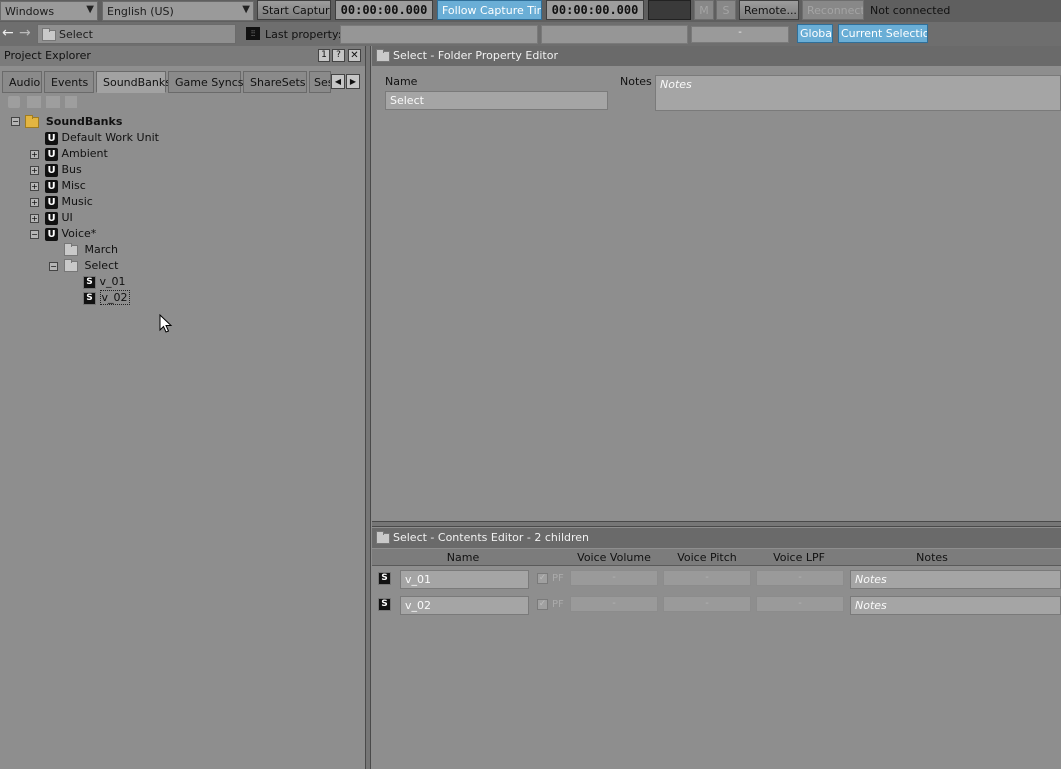 Image resolution: width=1061 pixels, height=769 pixels. Describe the element at coordinates (338, 55) in the screenshot. I see `help-button: ?` at that location.